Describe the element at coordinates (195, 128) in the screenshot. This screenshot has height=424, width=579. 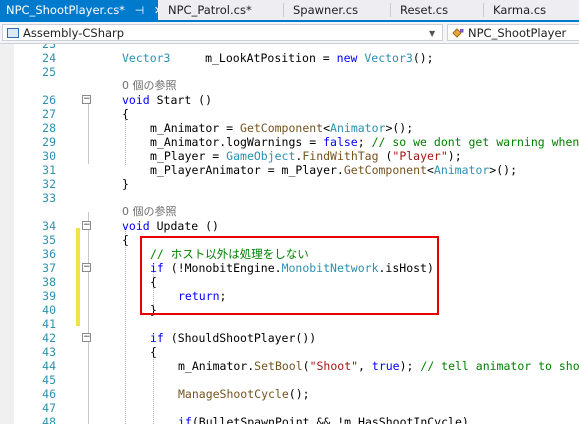
I see `code-token: m_Animator =` at that location.